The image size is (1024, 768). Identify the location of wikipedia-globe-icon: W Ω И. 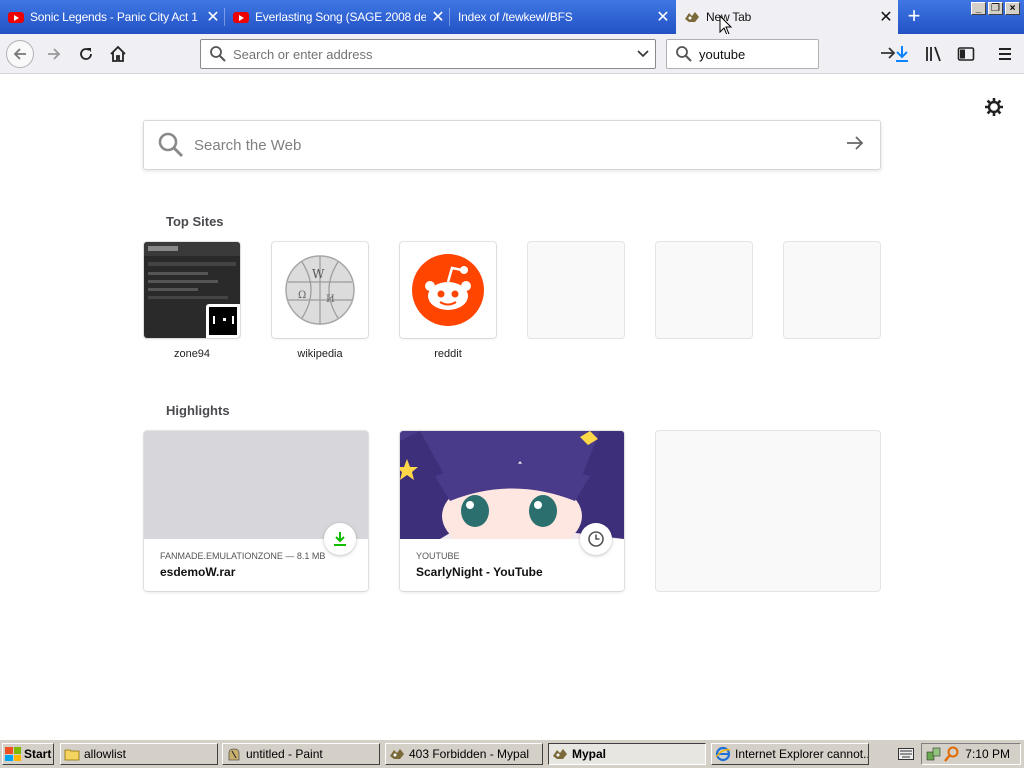
(320, 290).